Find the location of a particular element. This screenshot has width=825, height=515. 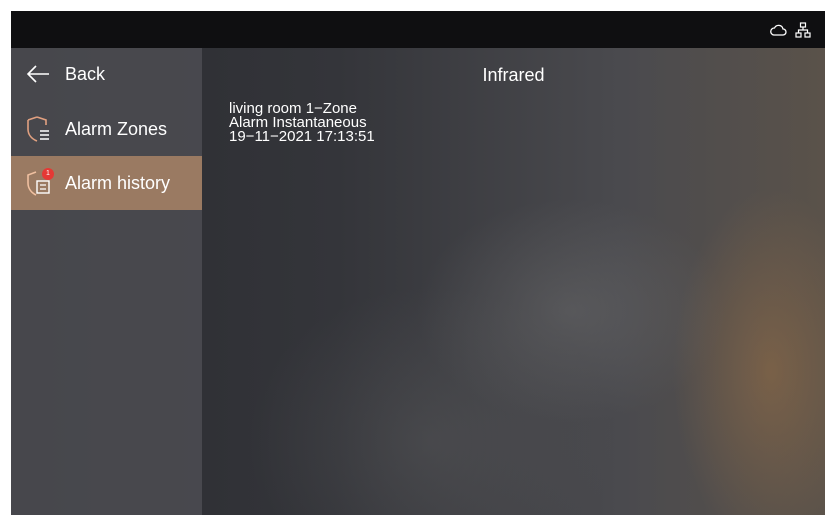

back-button: Back is located at coordinates (106, 74).